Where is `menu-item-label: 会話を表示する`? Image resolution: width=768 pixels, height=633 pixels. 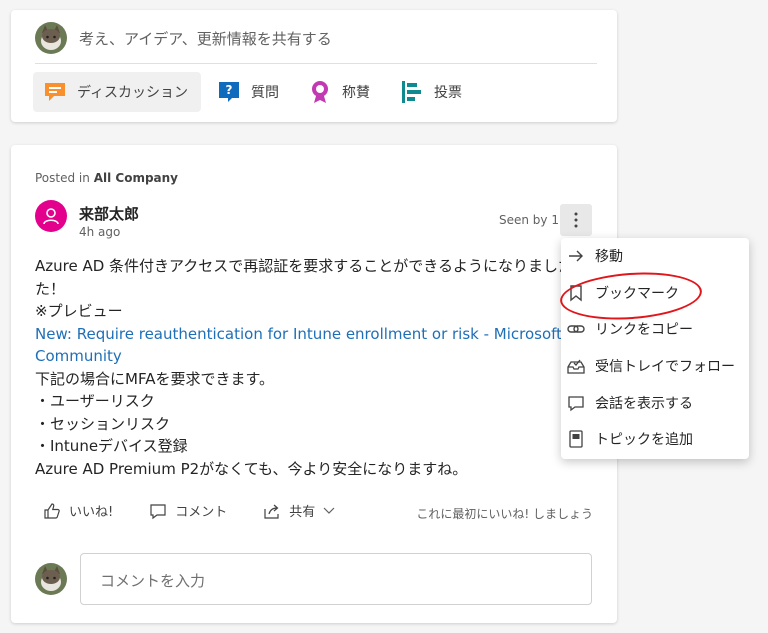
menu-item-label: 会話を表示する is located at coordinates (644, 404).